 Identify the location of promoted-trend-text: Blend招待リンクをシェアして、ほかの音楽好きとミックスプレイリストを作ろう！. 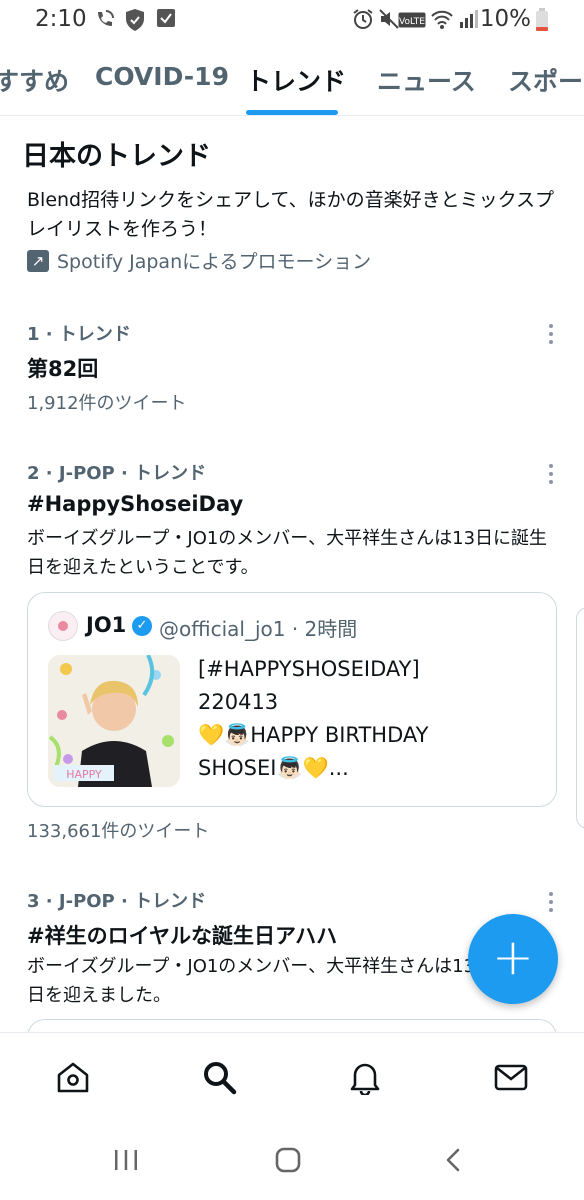
(292, 215).